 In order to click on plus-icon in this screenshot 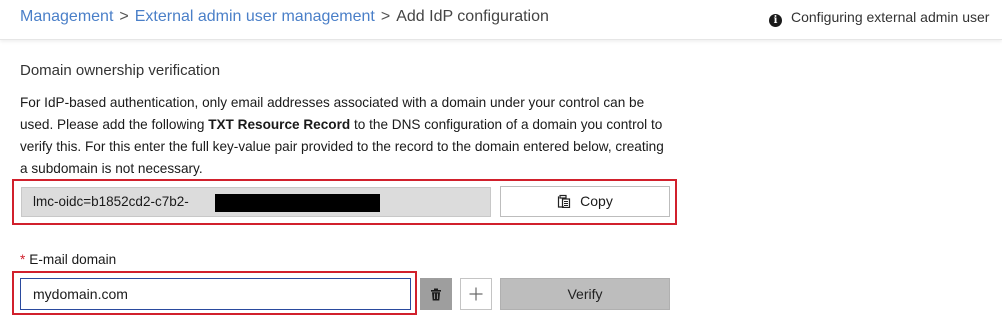, I will do `click(476, 294)`.